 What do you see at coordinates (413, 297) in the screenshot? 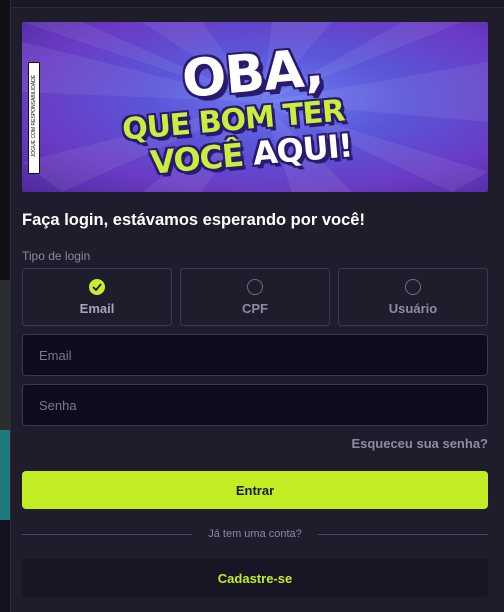
I see `login-type-usuario: Usuário` at bounding box center [413, 297].